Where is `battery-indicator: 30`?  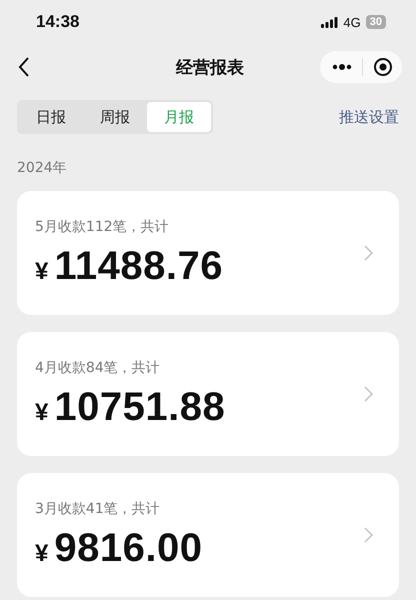
battery-indicator: 30 is located at coordinates (376, 22).